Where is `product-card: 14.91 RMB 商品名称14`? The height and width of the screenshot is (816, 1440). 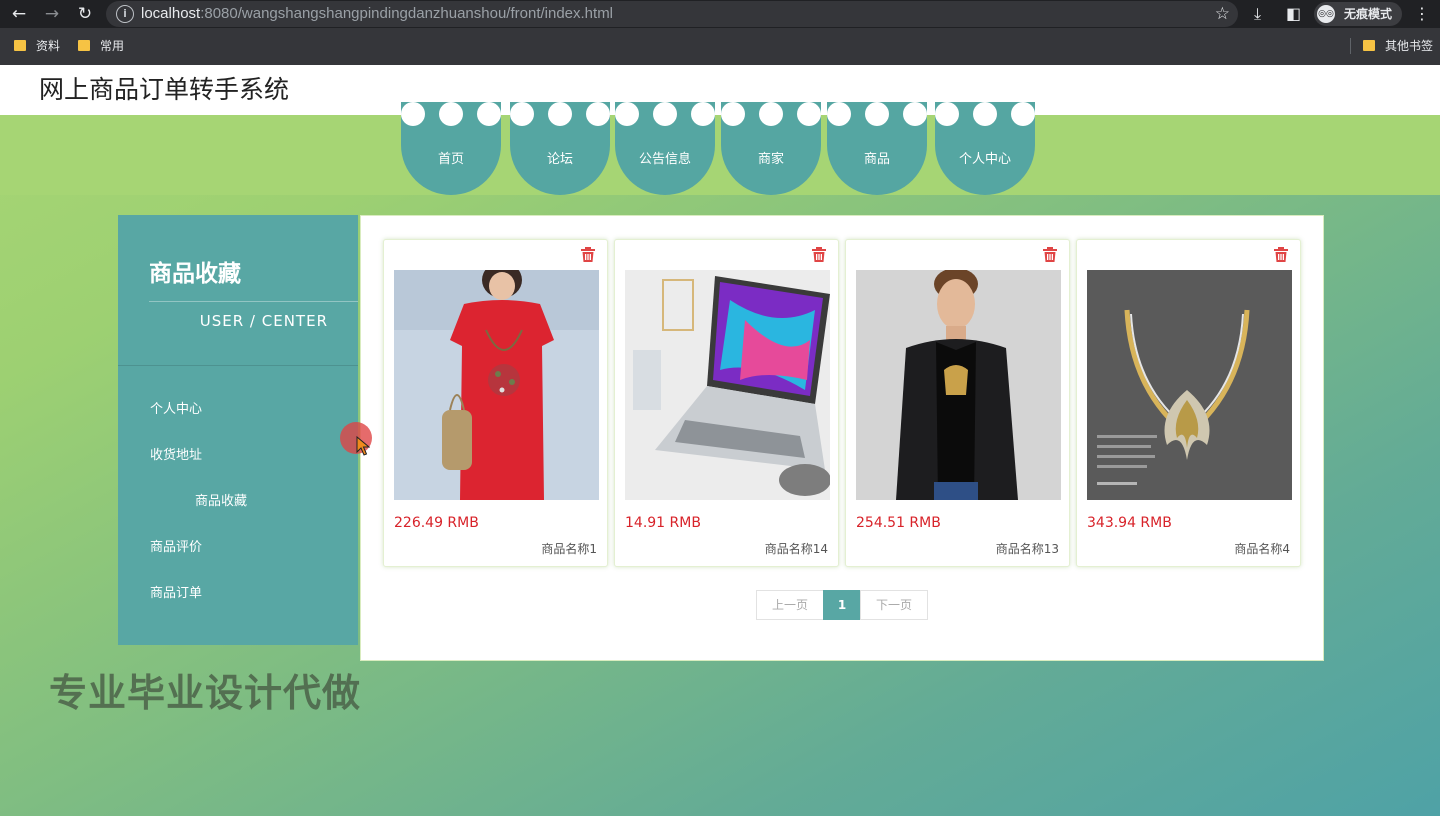
product-card: 14.91 RMB 商品名称14 is located at coordinates (726, 403).